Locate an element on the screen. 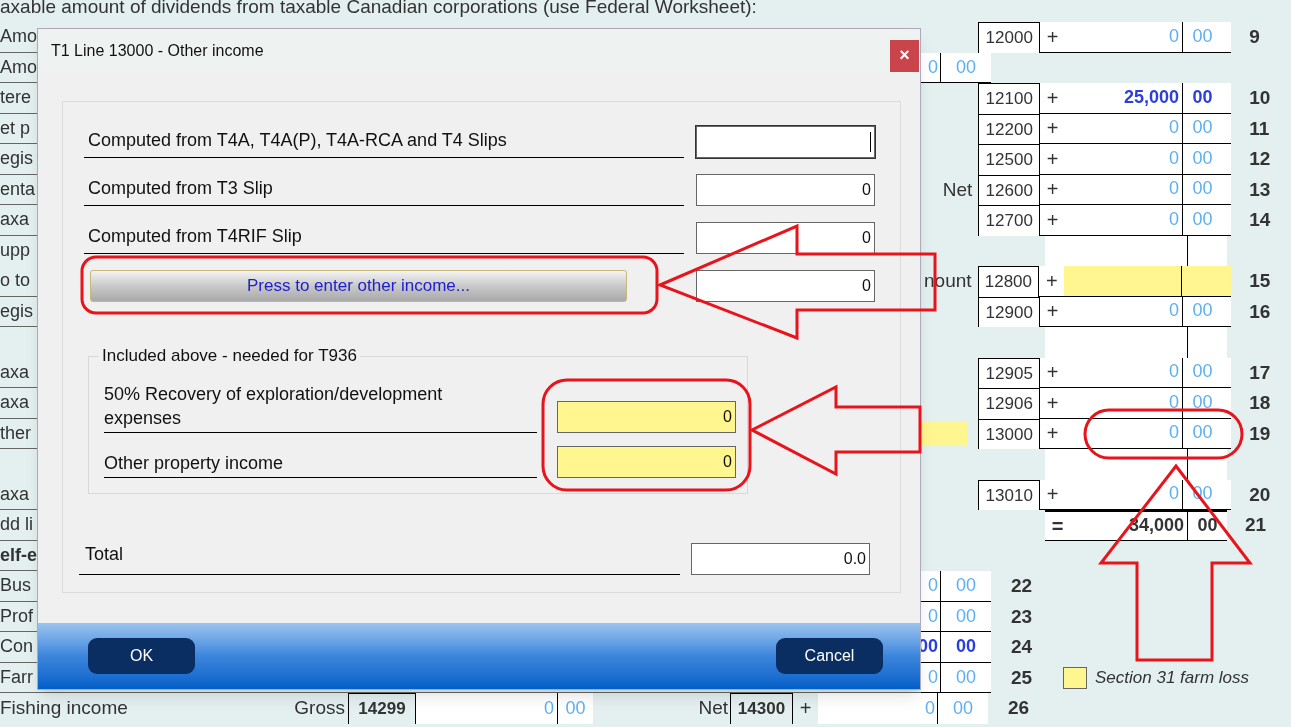 The height and width of the screenshot is (727, 1291). line-number: 22 is located at coordinates (1022, 586).